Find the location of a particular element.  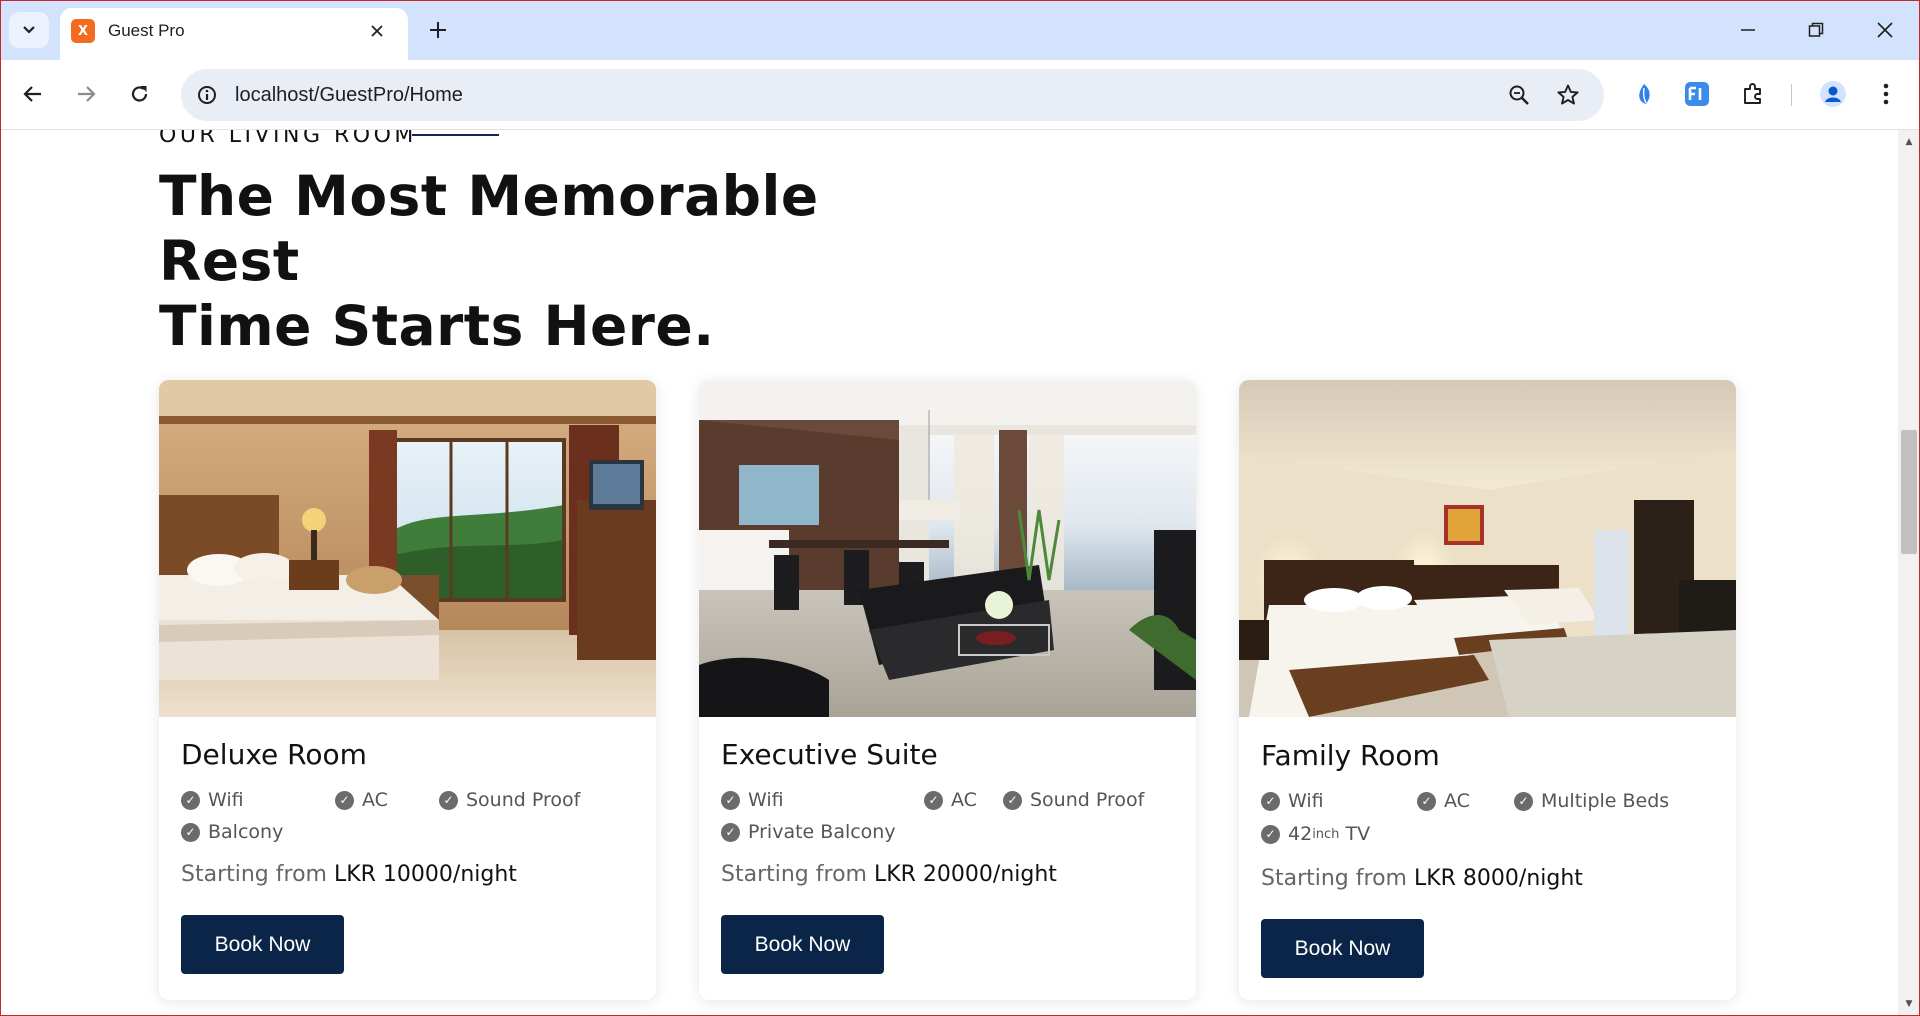

zoom-button is located at coordinates (1519, 95).